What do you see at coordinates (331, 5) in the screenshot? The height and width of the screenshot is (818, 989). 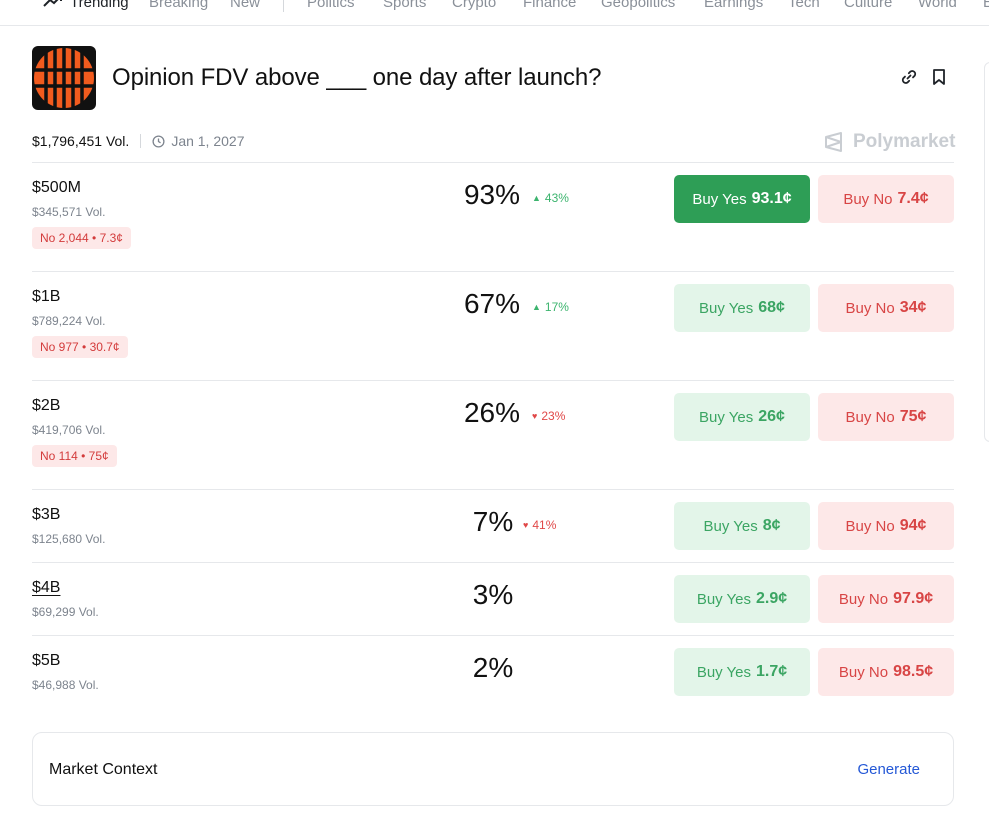 I see `nav-politics: Politics` at bounding box center [331, 5].